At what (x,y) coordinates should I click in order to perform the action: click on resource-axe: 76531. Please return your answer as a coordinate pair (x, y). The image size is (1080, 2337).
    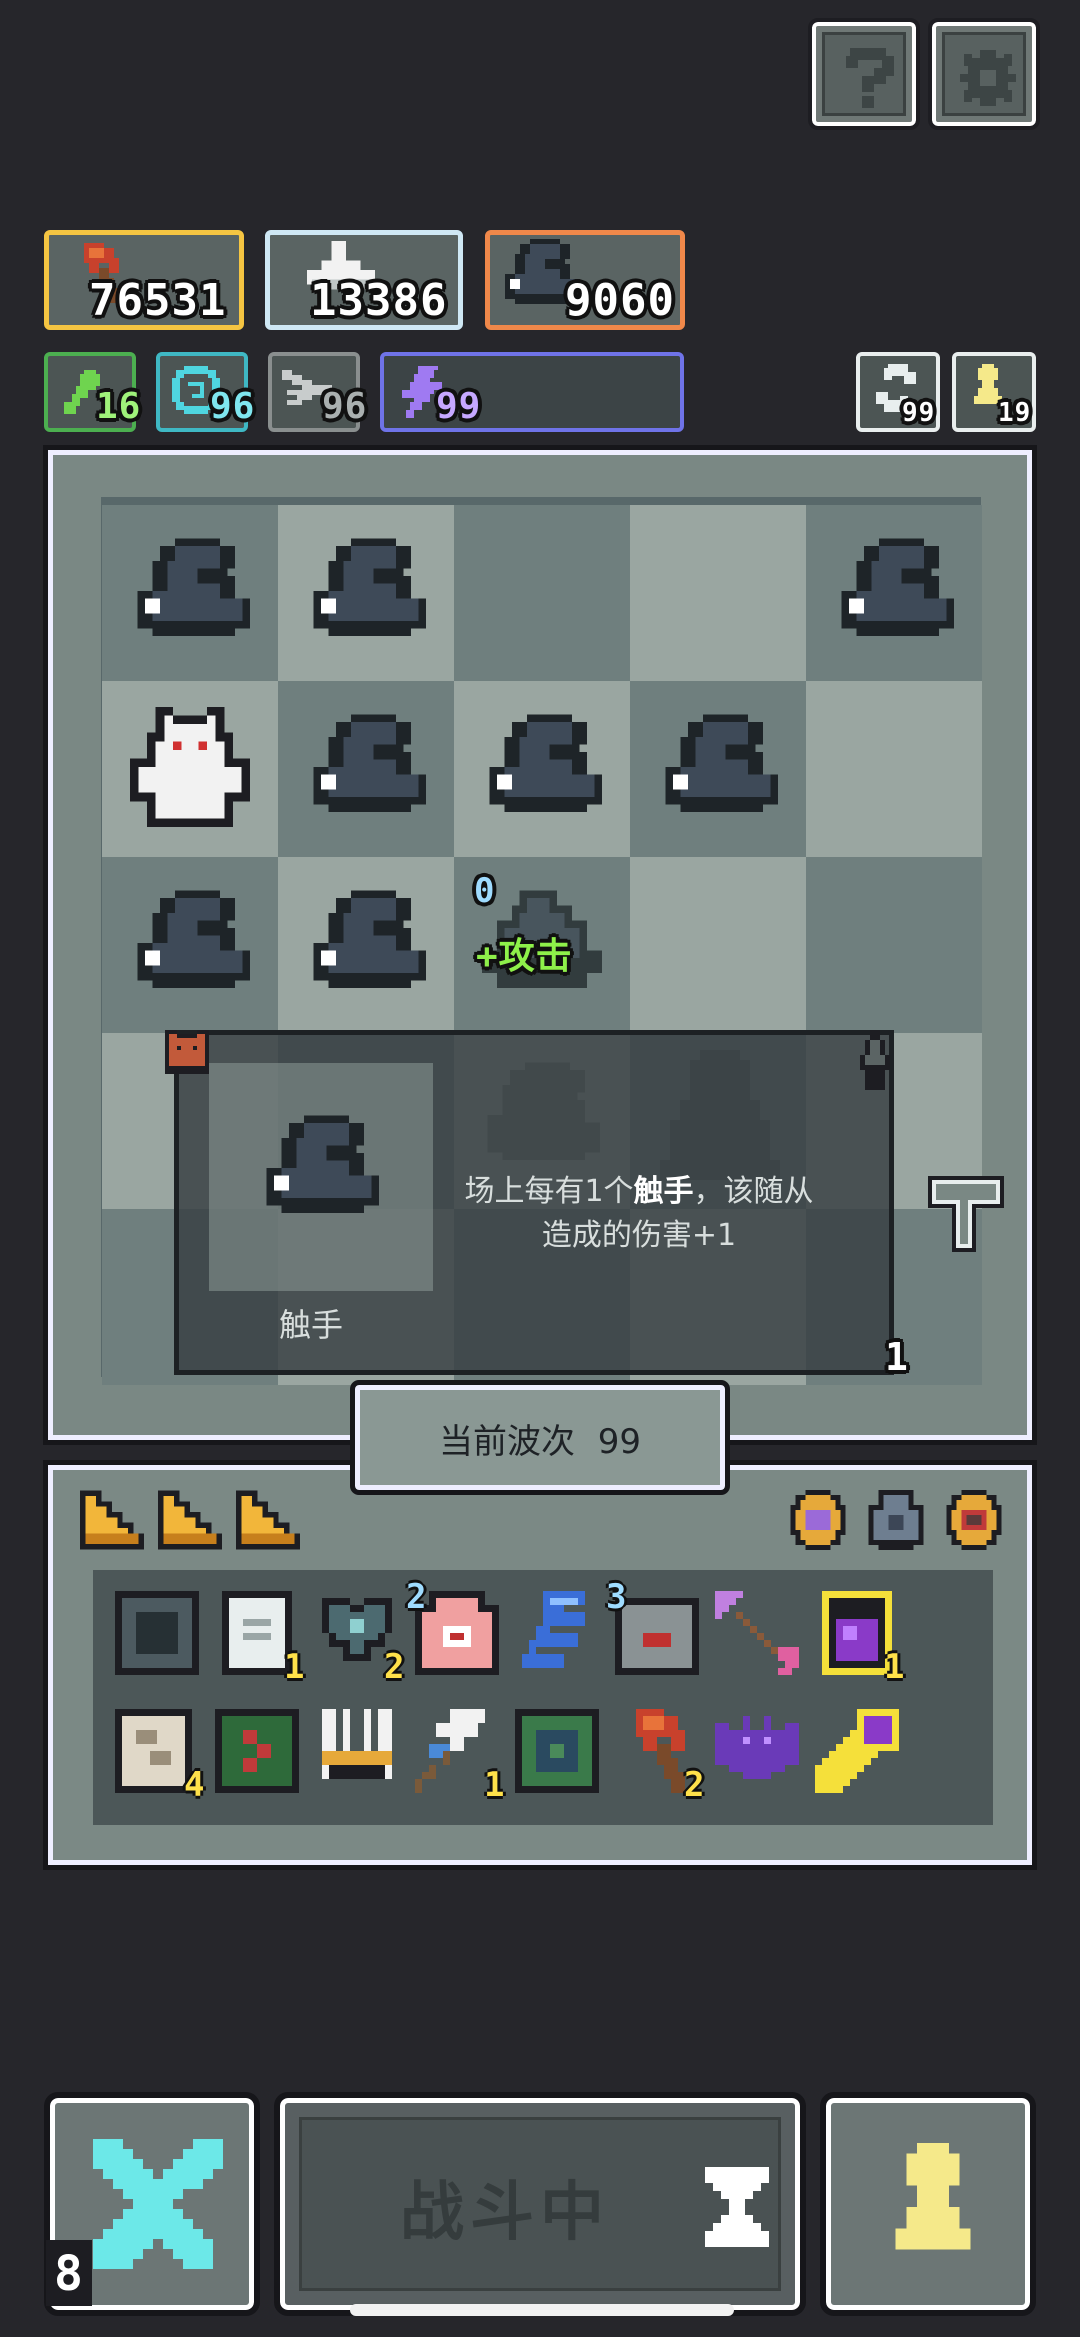
    Looking at the image, I should click on (144, 280).